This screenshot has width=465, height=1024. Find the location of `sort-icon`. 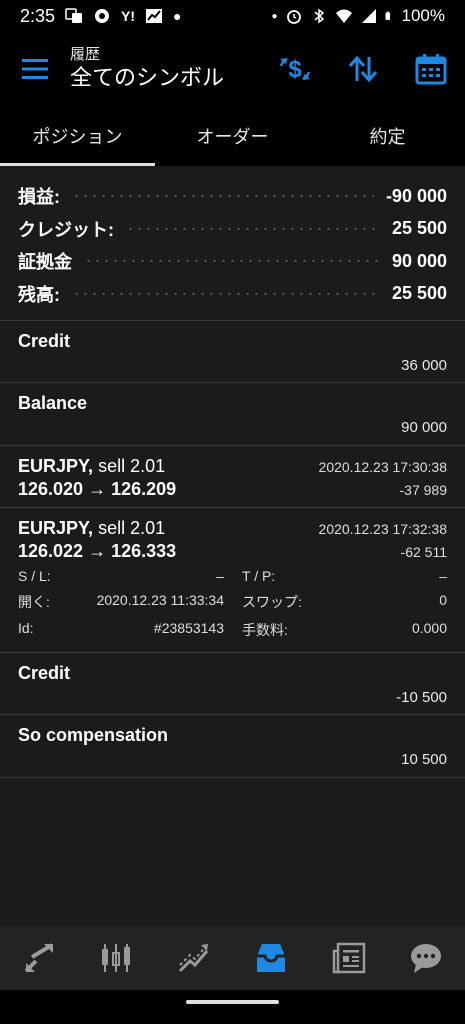

sort-icon is located at coordinates (363, 69).